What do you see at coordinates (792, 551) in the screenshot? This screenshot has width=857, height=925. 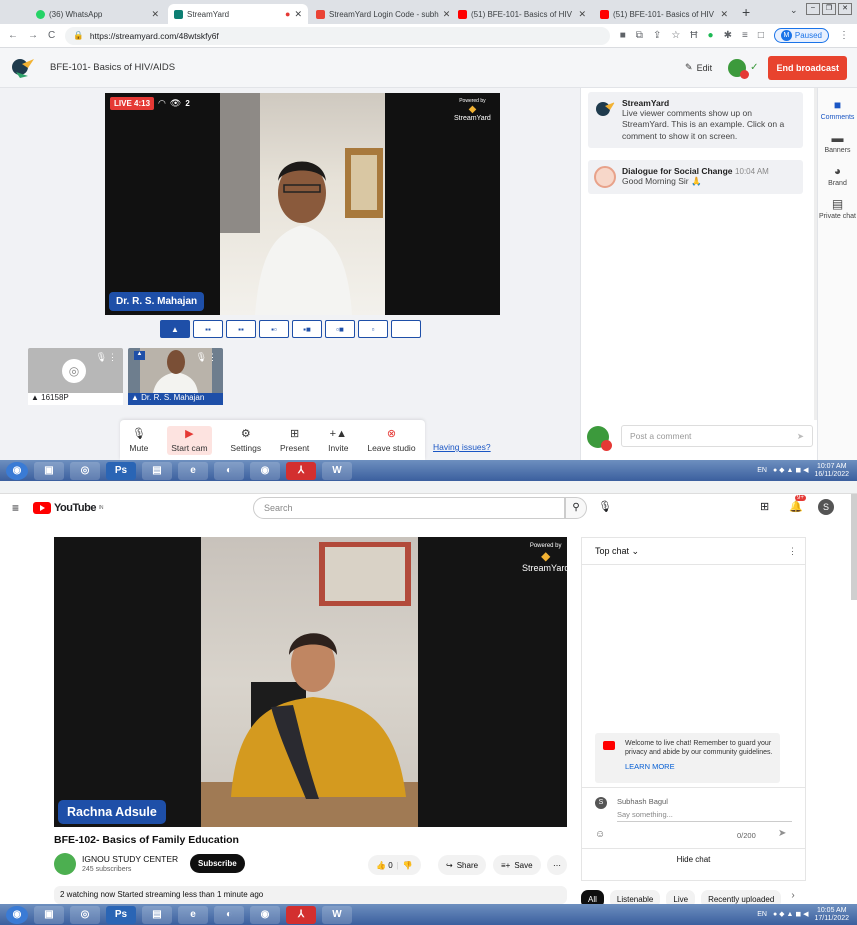 I see `chat-more-icon: ⋮` at bounding box center [792, 551].